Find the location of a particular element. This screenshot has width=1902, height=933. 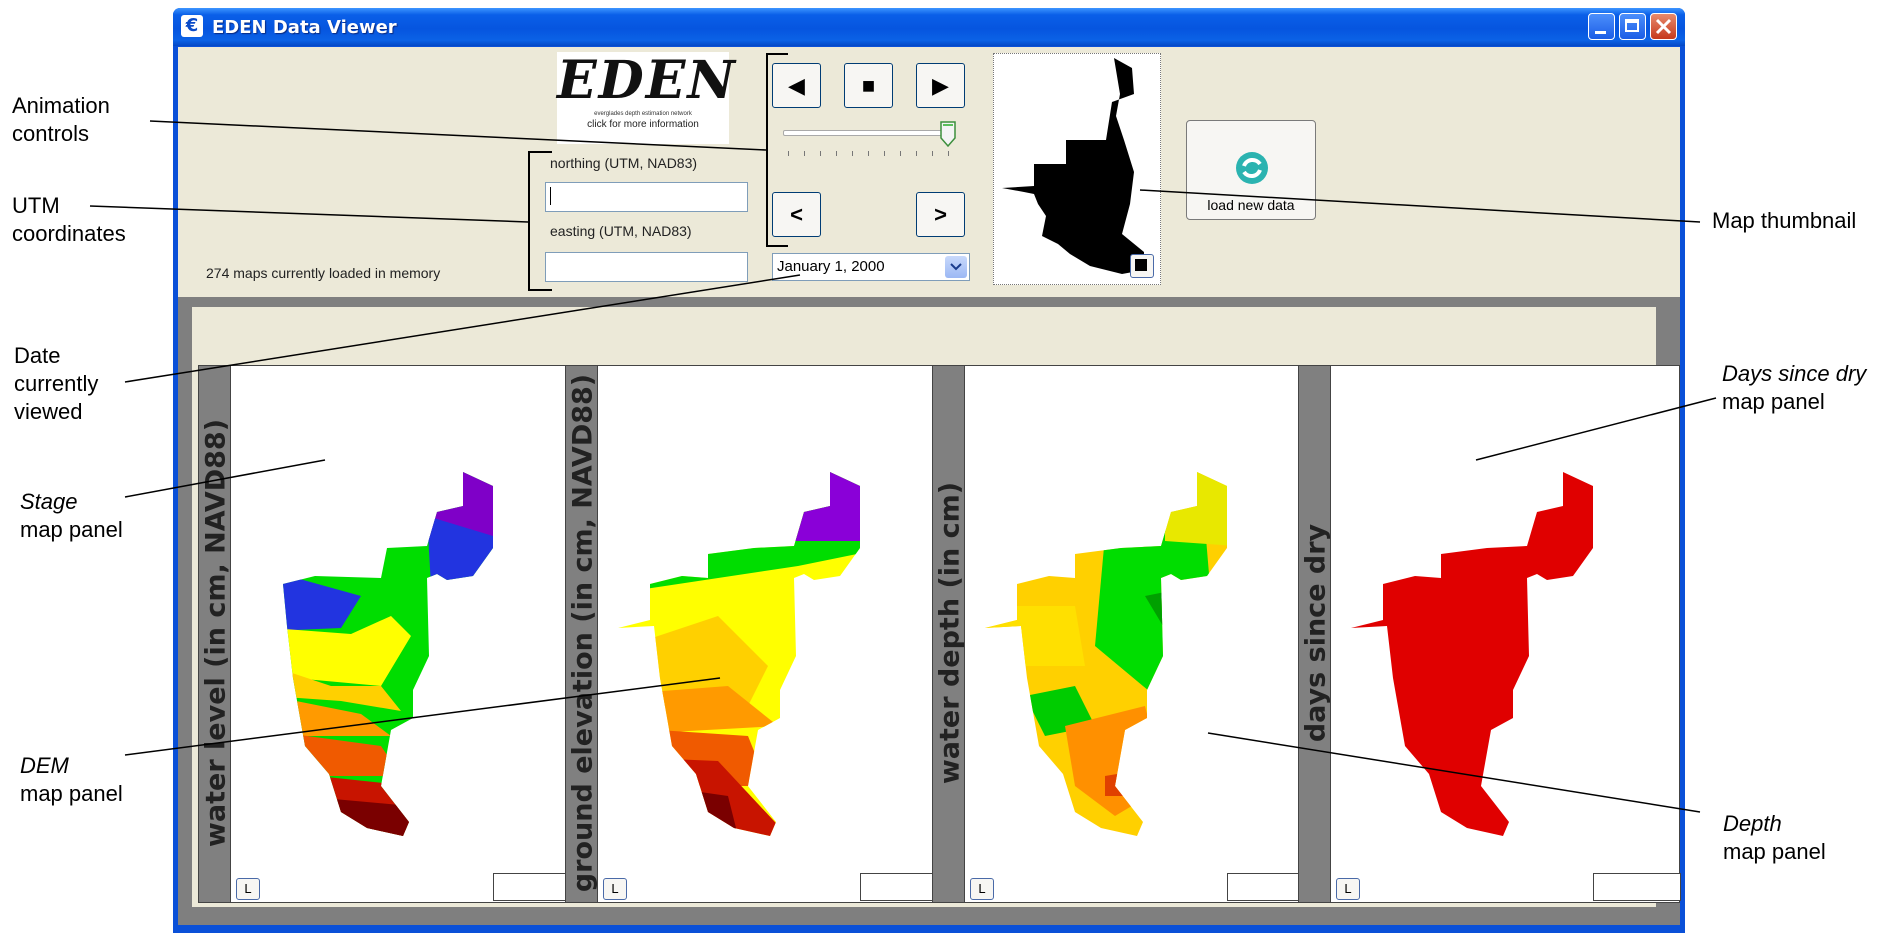

annotation-depth: Depth map panel is located at coordinates (1774, 837).